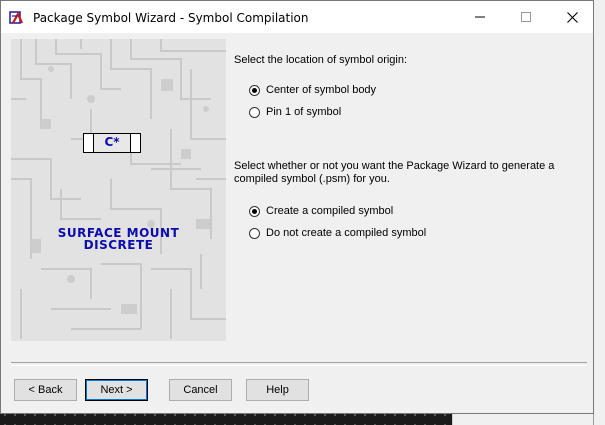  What do you see at coordinates (330, 211) in the screenshot?
I see `radio-label: Create a compiled symbol` at bounding box center [330, 211].